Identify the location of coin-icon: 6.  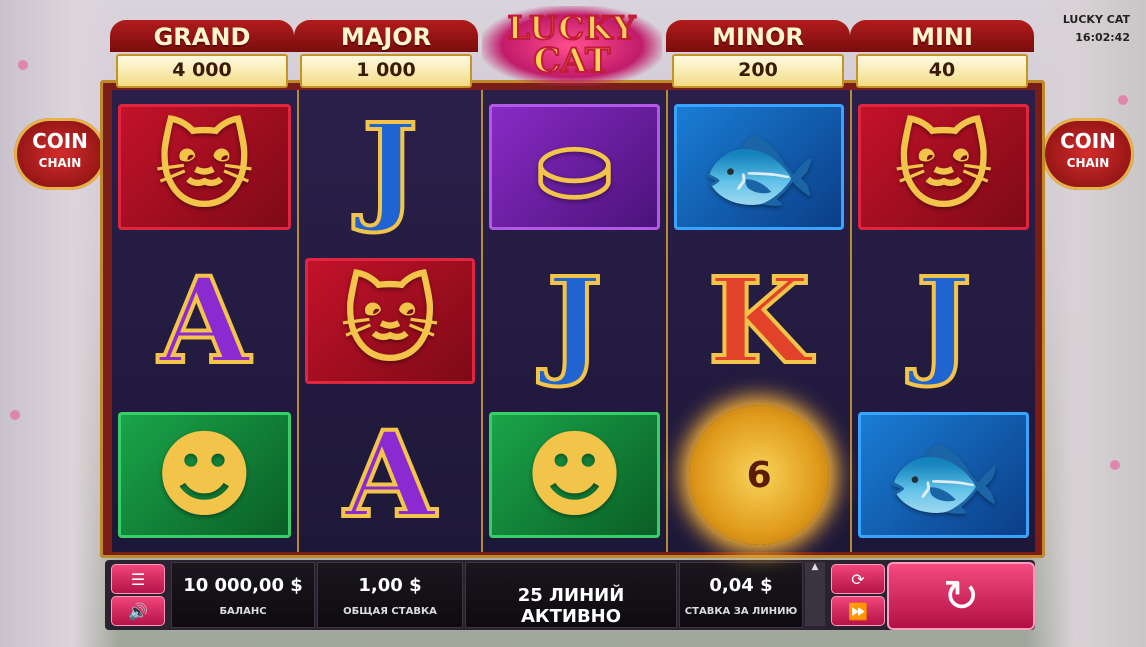
(759, 475).